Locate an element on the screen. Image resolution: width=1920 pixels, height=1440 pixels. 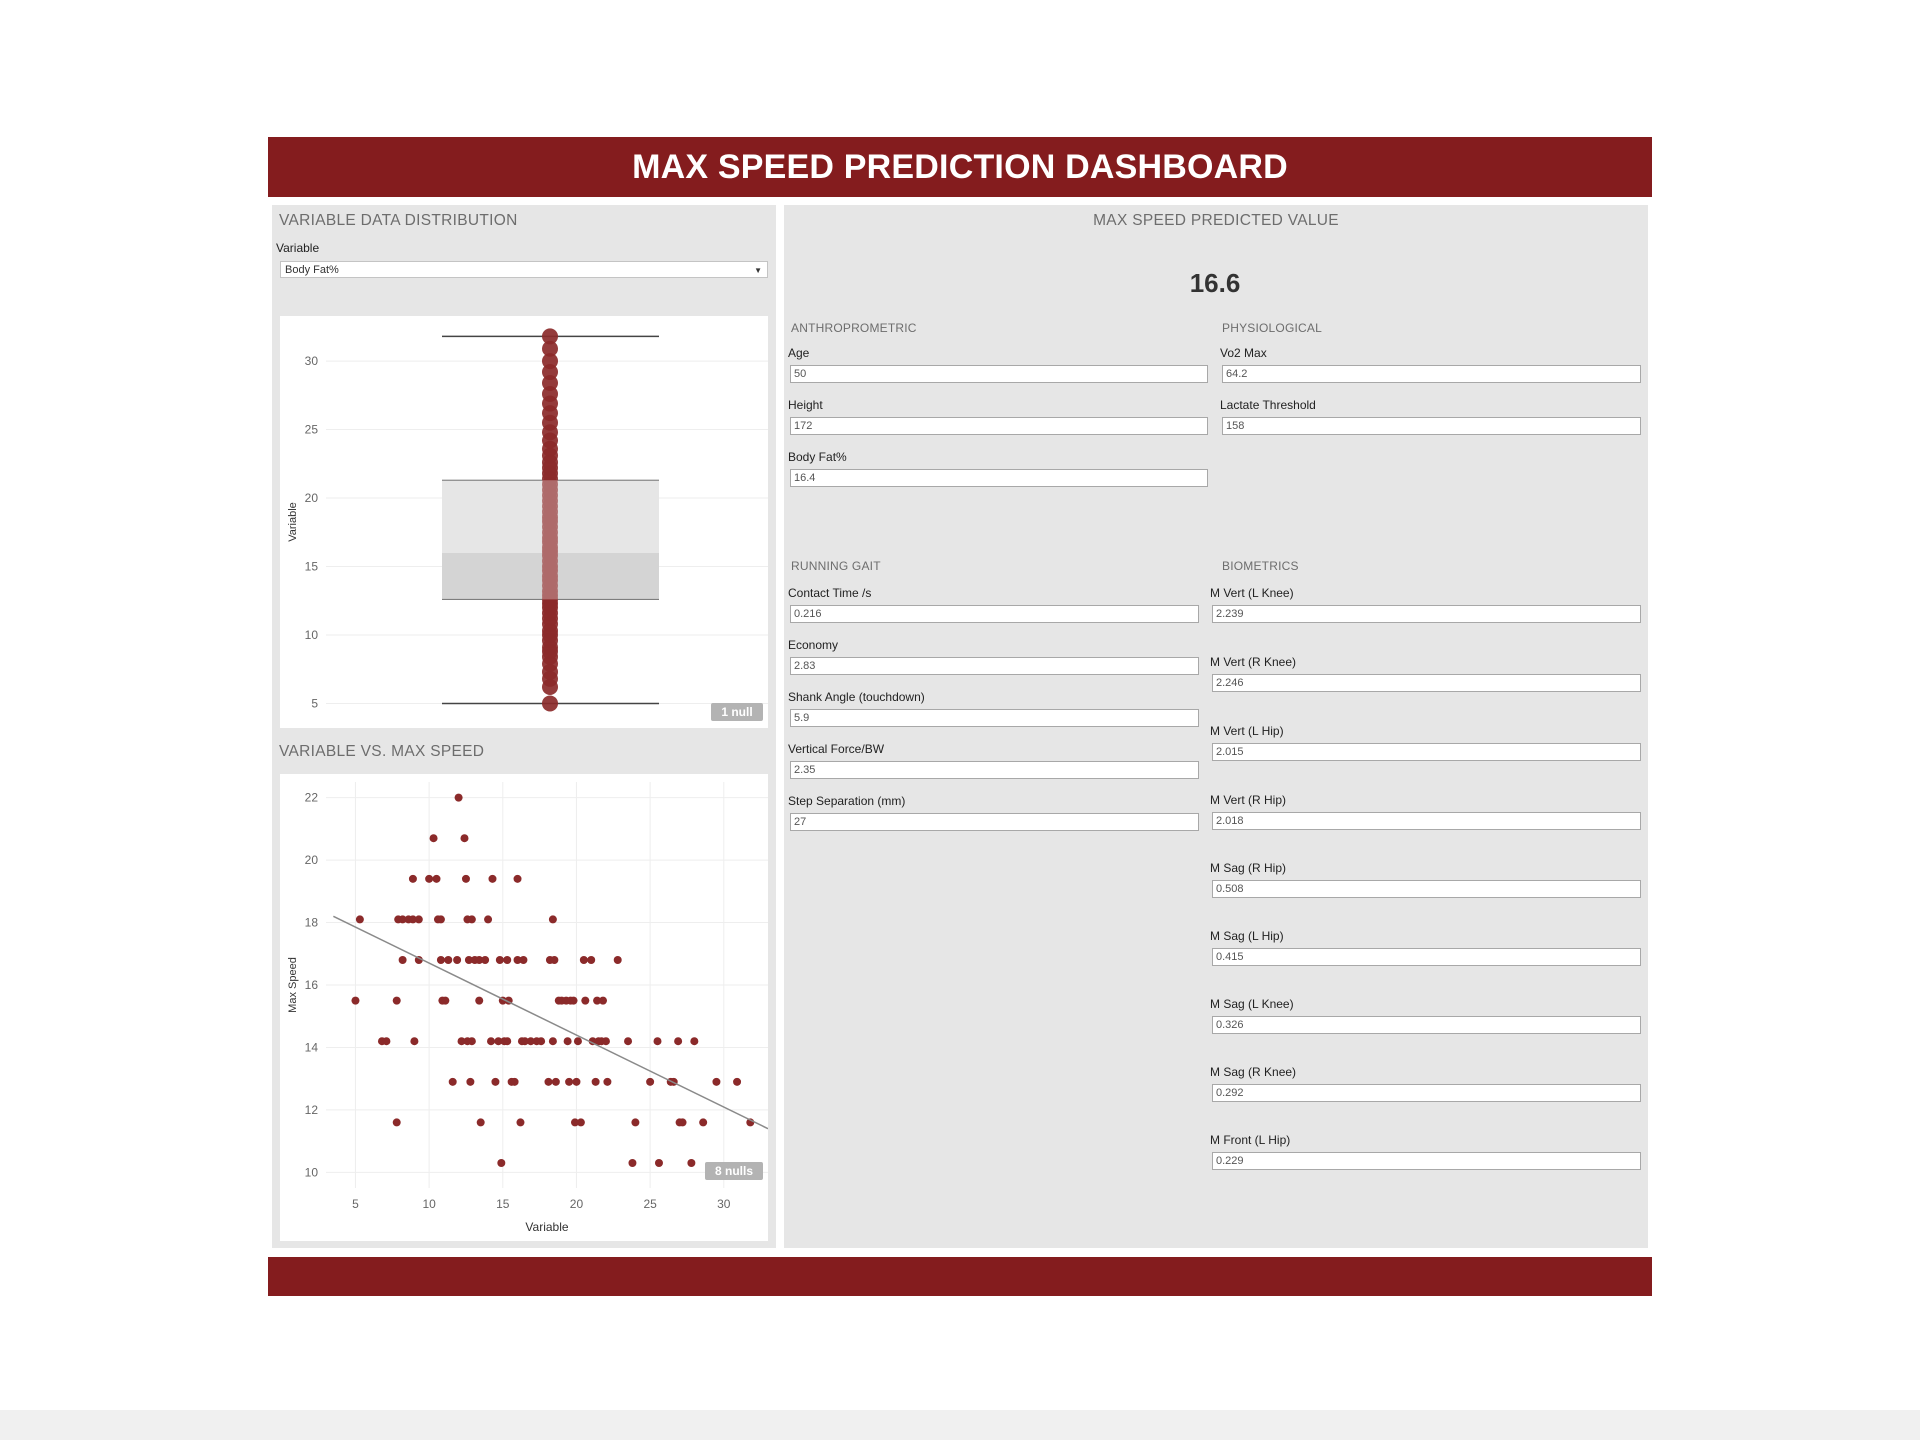
msag-rhip-input is located at coordinates (1426, 889).